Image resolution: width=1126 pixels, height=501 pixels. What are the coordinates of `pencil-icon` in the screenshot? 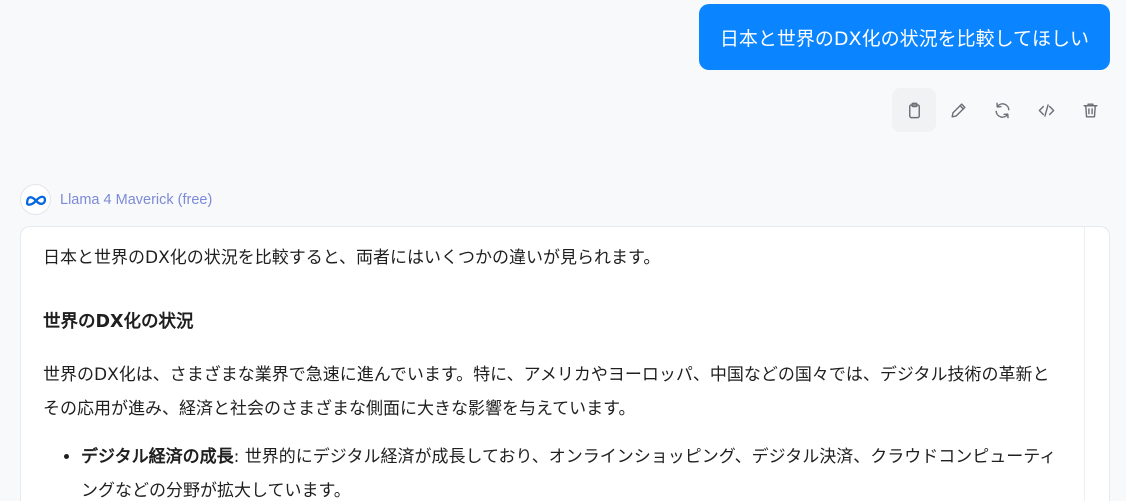 It's located at (958, 110).